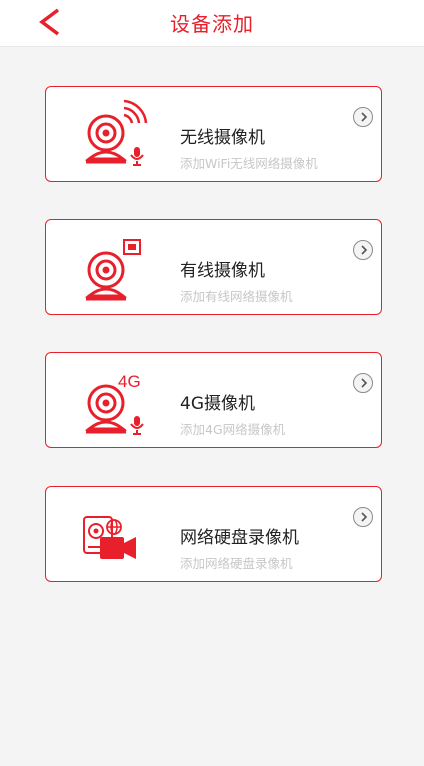 The height and width of the screenshot is (766, 424). Describe the element at coordinates (233, 429) in the screenshot. I see `device-description: 添加4G网络摄像机` at that location.